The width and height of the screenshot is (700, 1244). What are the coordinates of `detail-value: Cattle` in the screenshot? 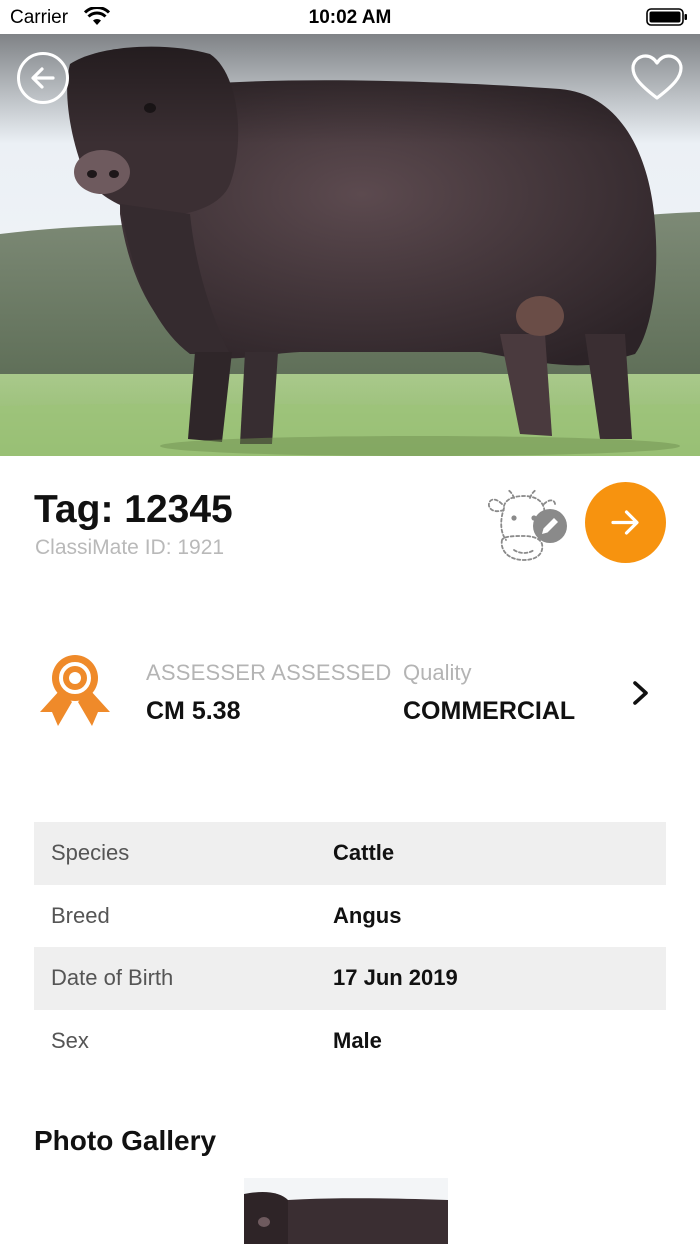 It's located at (364, 853).